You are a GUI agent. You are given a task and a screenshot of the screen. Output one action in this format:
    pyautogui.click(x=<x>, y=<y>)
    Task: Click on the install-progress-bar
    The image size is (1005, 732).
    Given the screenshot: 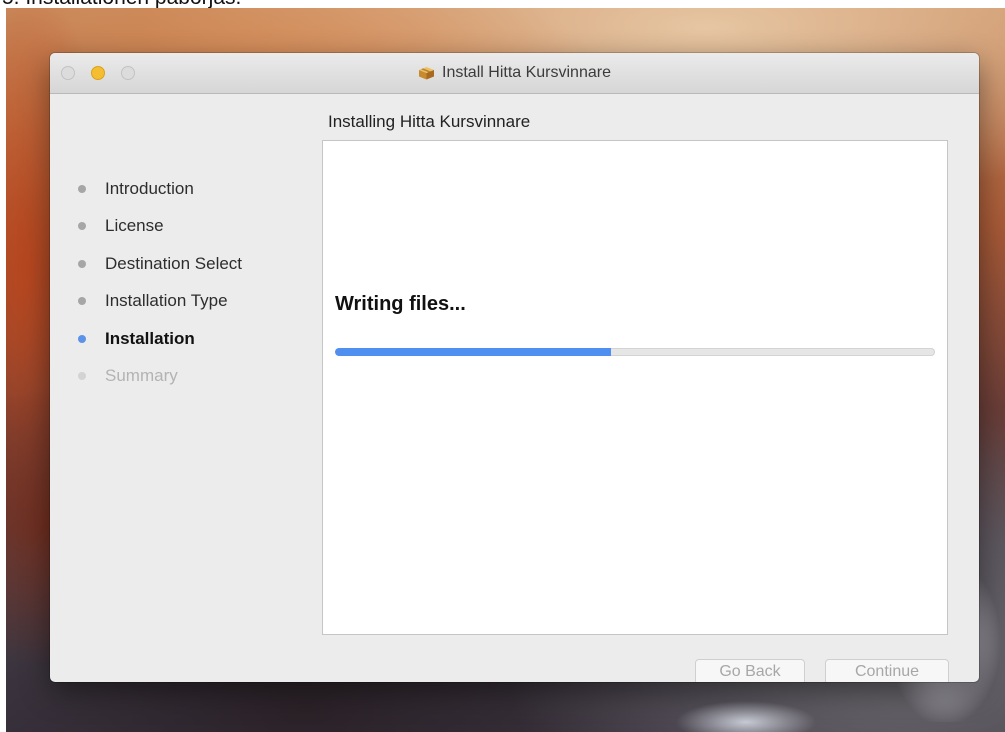 What is the action you would take?
    pyautogui.click(x=635, y=352)
    